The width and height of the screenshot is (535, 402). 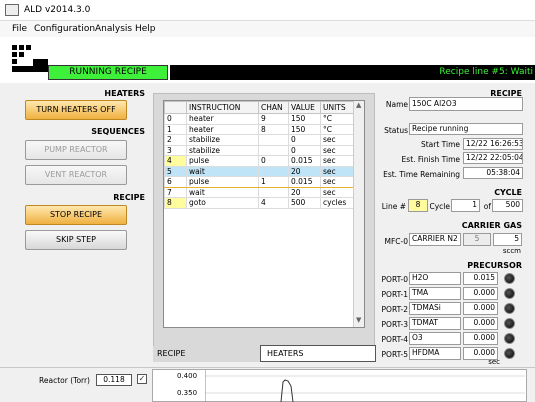 I want to click on tab-recipe: RECIPE, so click(x=206, y=354).